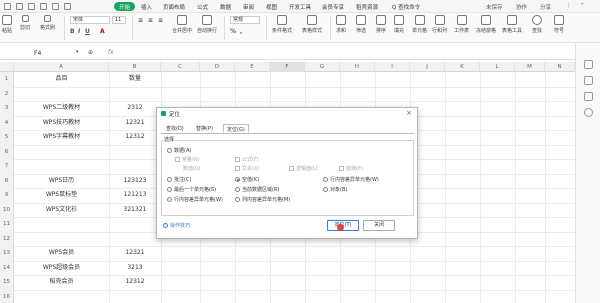 The height and width of the screenshot is (303, 600). I want to click on col-header-c: C, so click(180, 67).